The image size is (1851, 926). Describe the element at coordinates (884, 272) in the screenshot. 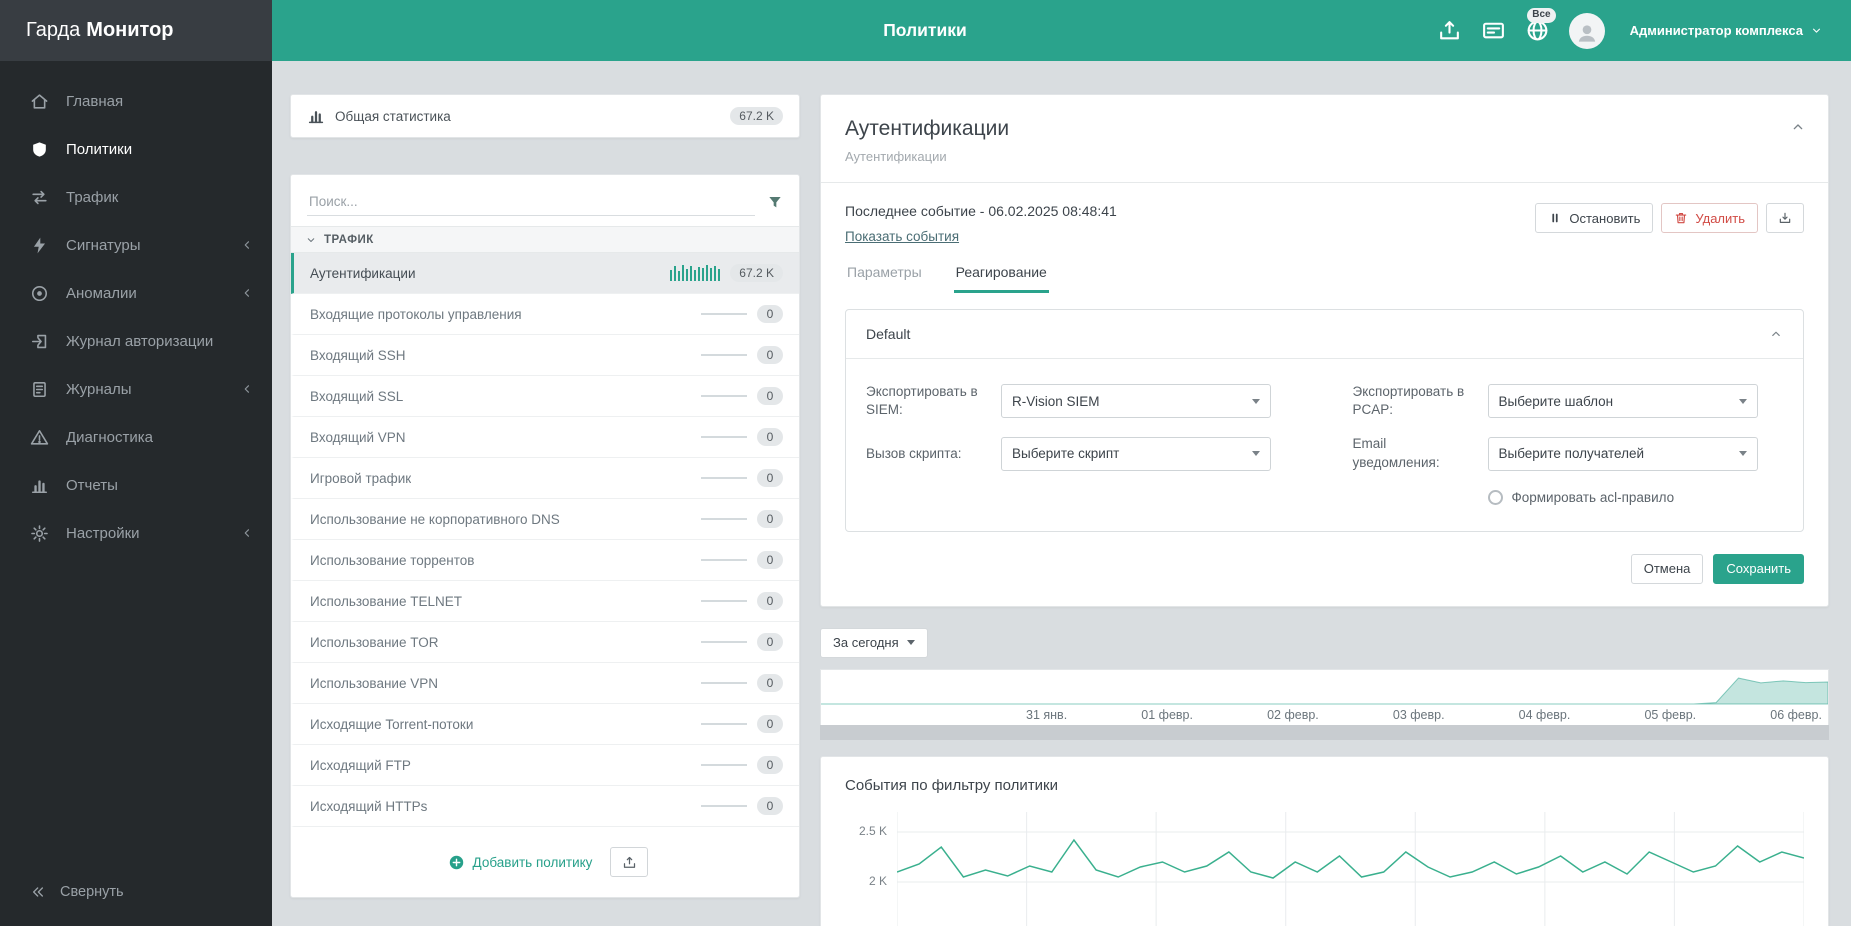

I see `tab: Параметры` at that location.